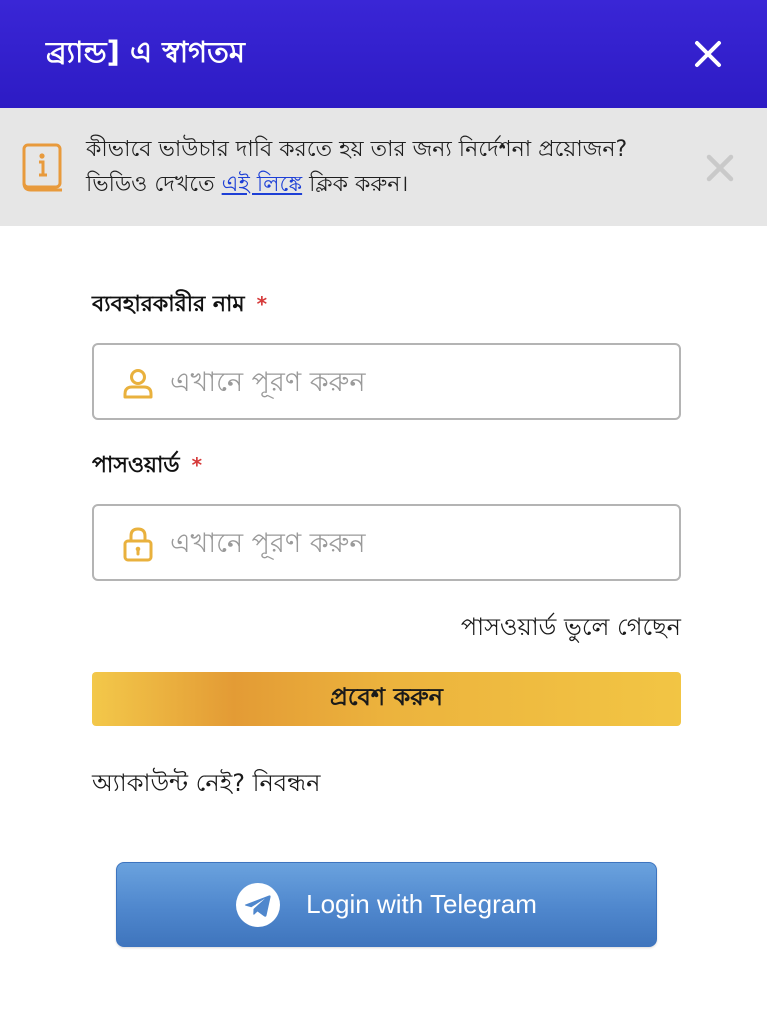  I want to click on lock-icon, so click(138, 544).